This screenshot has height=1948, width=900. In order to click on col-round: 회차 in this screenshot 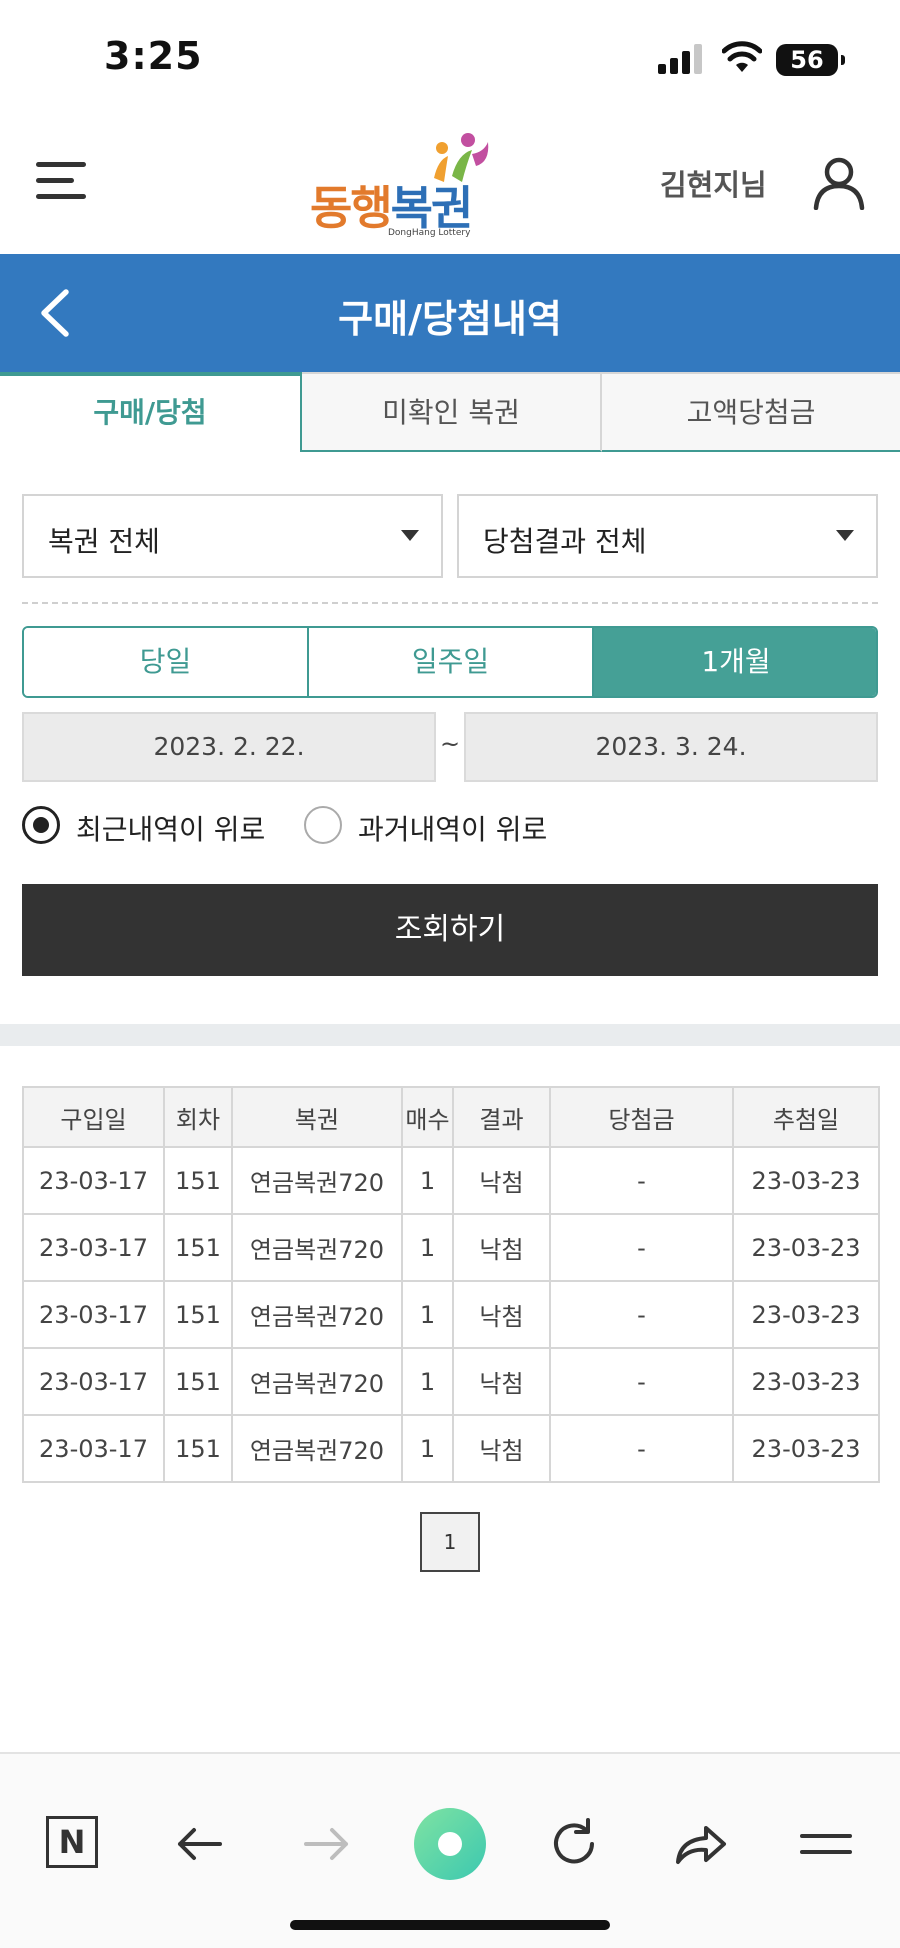, I will do `click(198, 1117)`.